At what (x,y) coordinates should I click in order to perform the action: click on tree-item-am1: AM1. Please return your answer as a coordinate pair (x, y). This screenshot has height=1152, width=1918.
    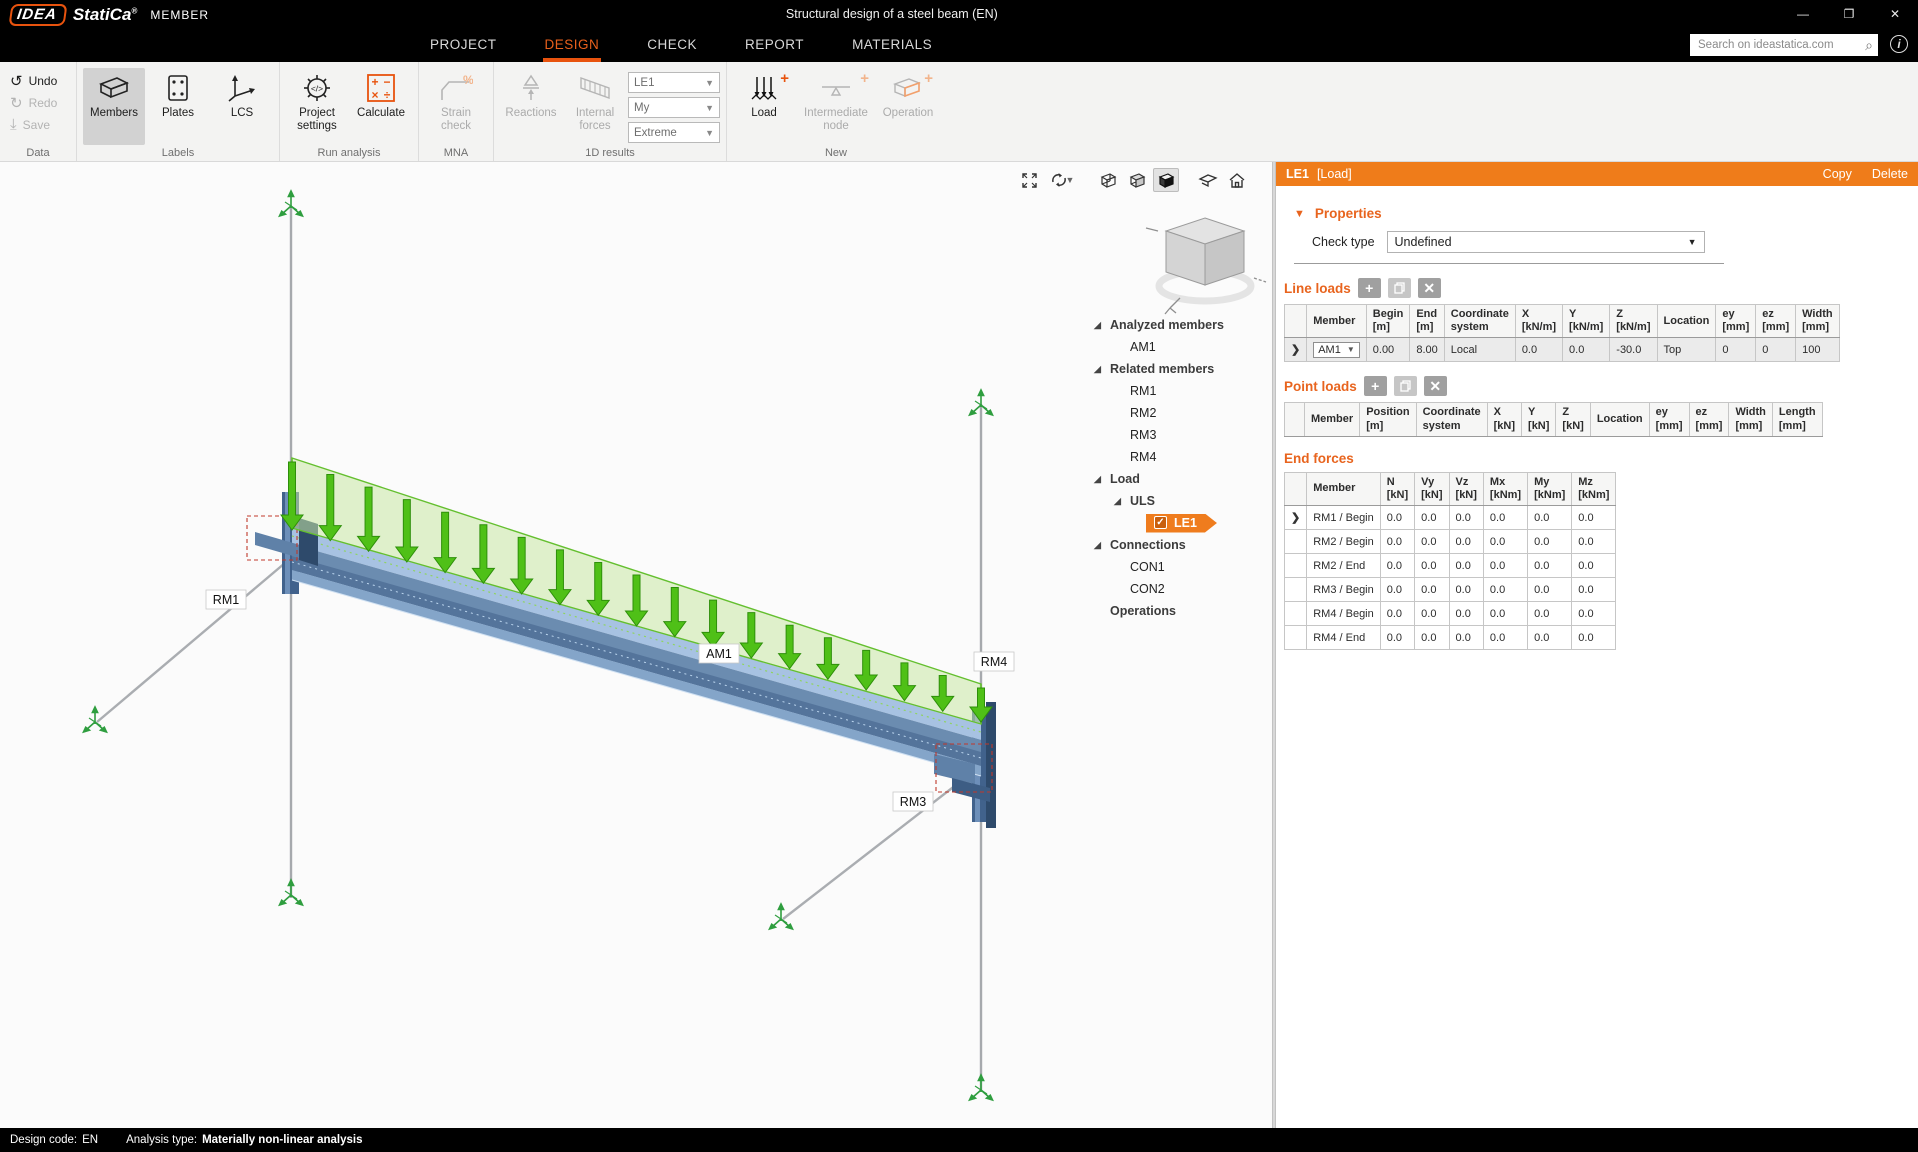
    Looking at the image, I should click on (1174, 347).